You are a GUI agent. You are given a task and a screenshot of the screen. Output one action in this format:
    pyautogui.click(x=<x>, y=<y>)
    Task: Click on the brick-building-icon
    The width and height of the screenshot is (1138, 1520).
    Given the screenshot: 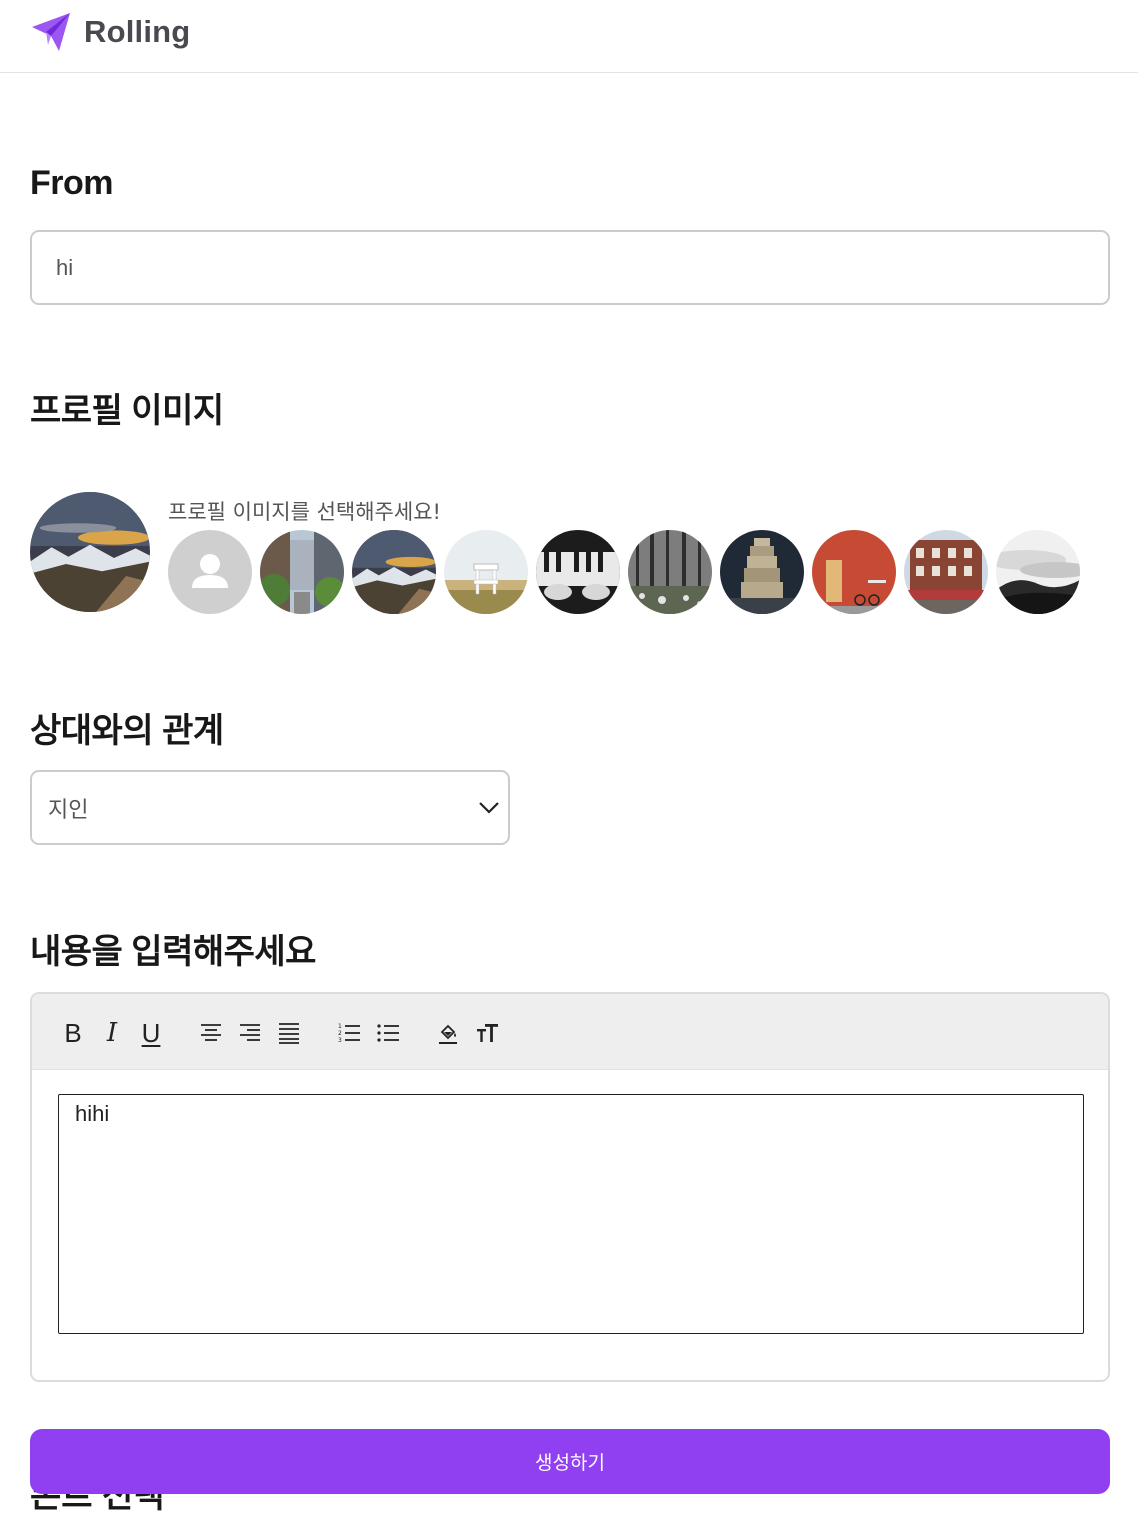 What is the action you would take?
    pyautogui.click(x=946, y=572)
    